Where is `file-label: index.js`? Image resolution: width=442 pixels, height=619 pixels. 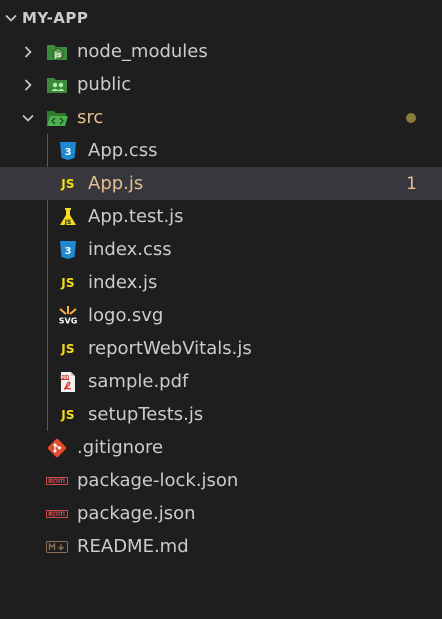
file-label: index.js is located at coordinates (123, 282).